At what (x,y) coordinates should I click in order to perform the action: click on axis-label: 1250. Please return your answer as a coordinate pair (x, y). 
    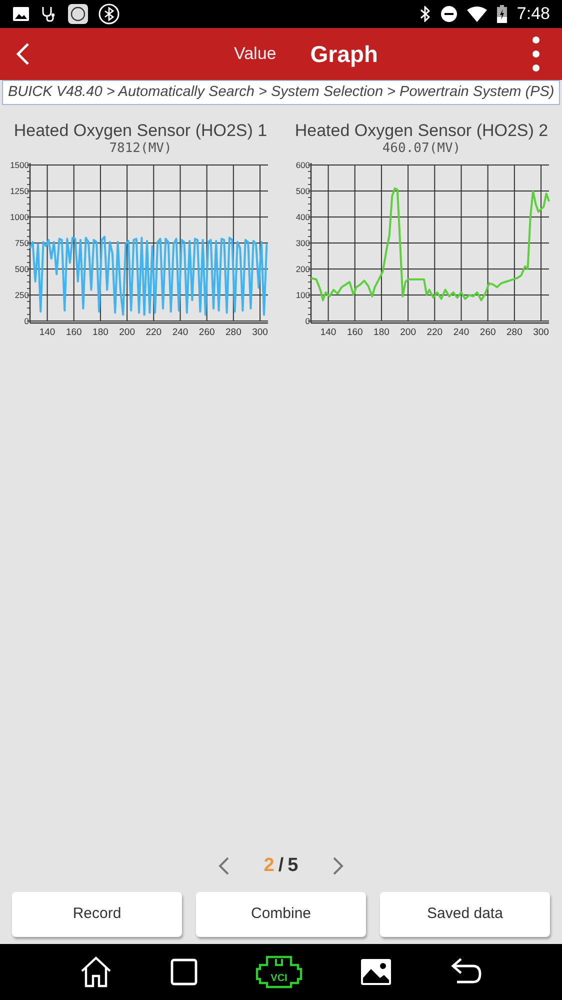
    Looking at the image, I should click on (19, 191).